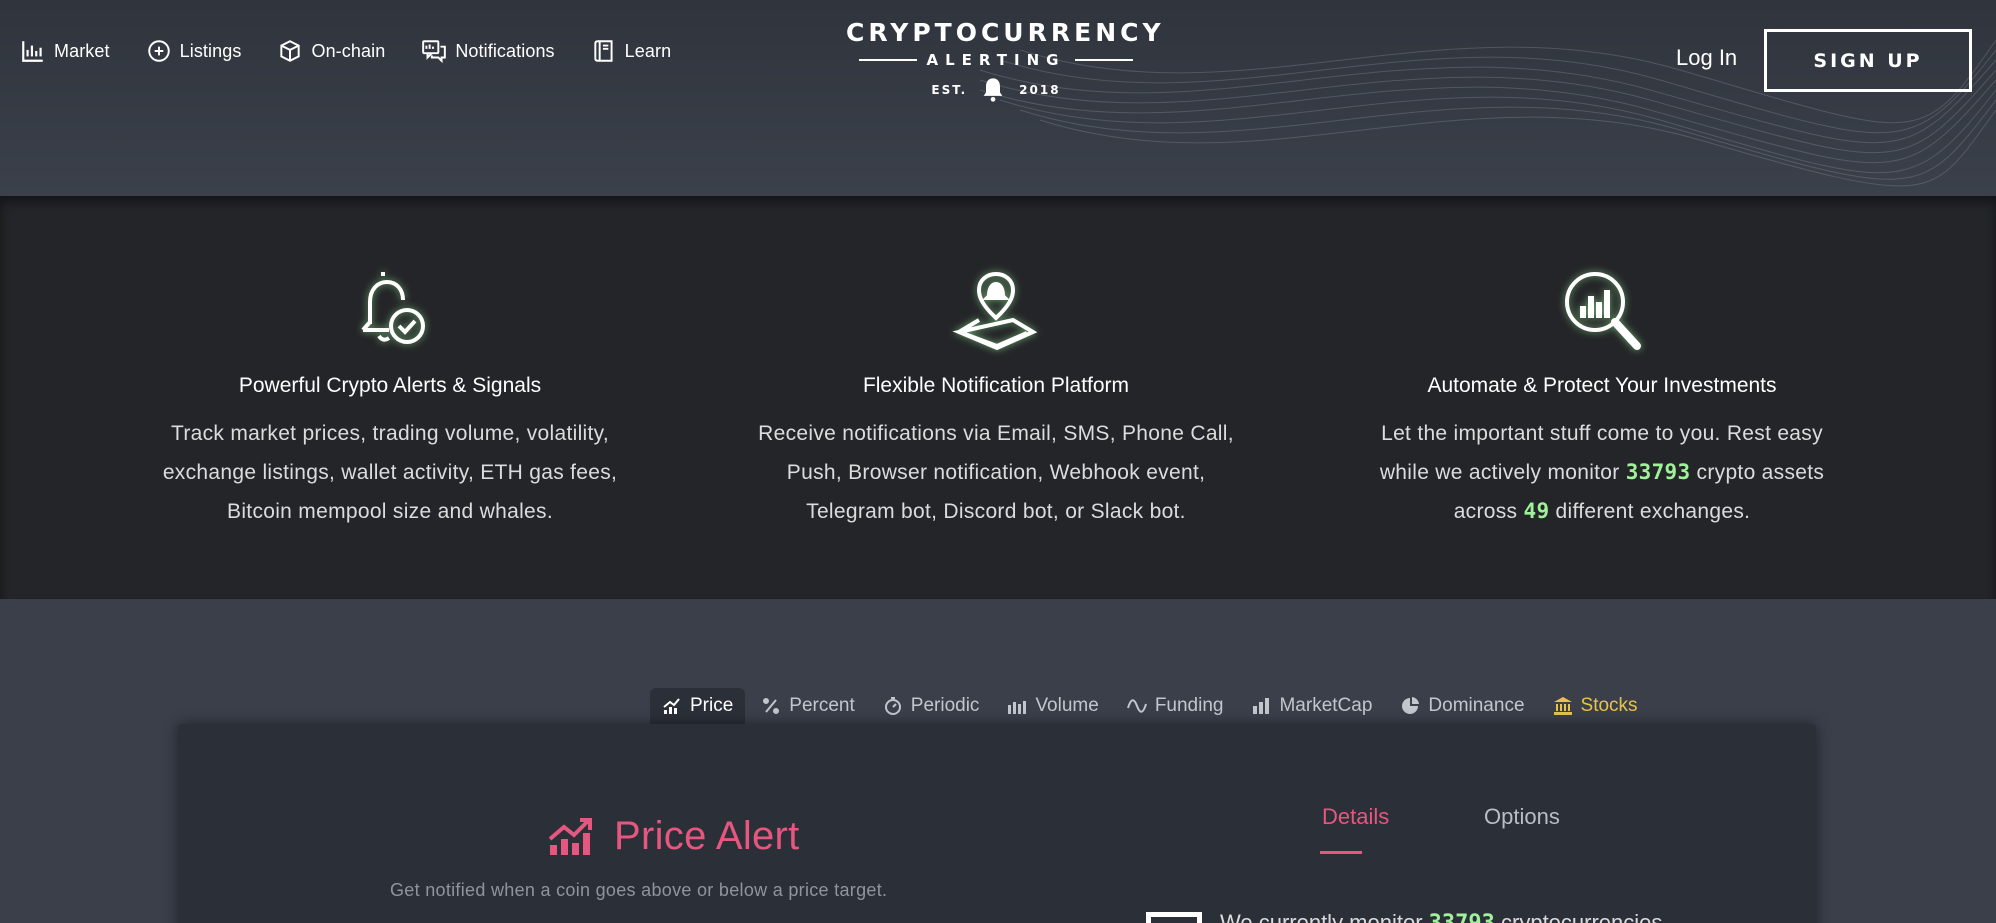  I want to click on column-chart-icon, so click(1261, 706).